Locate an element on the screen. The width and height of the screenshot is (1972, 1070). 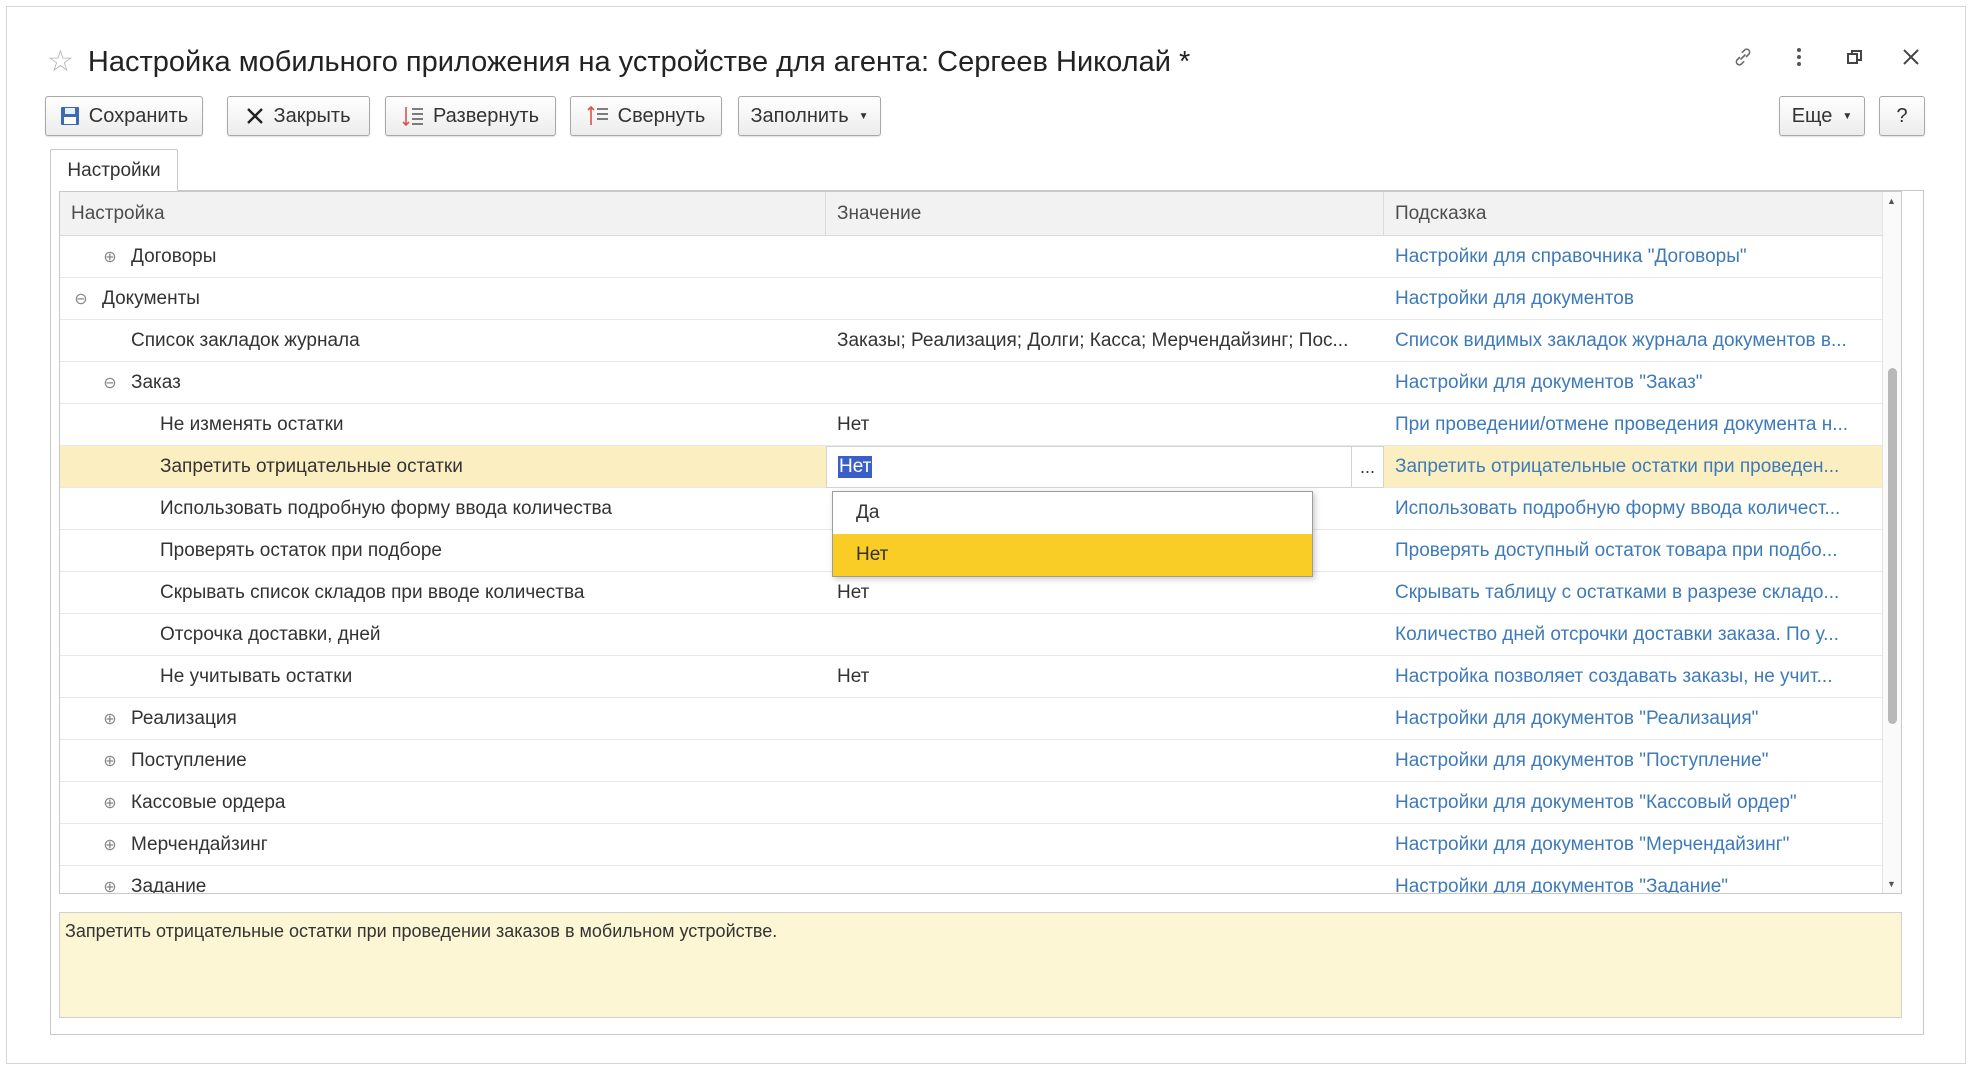
option-yes: Да is located at coordinates (1072, 513).